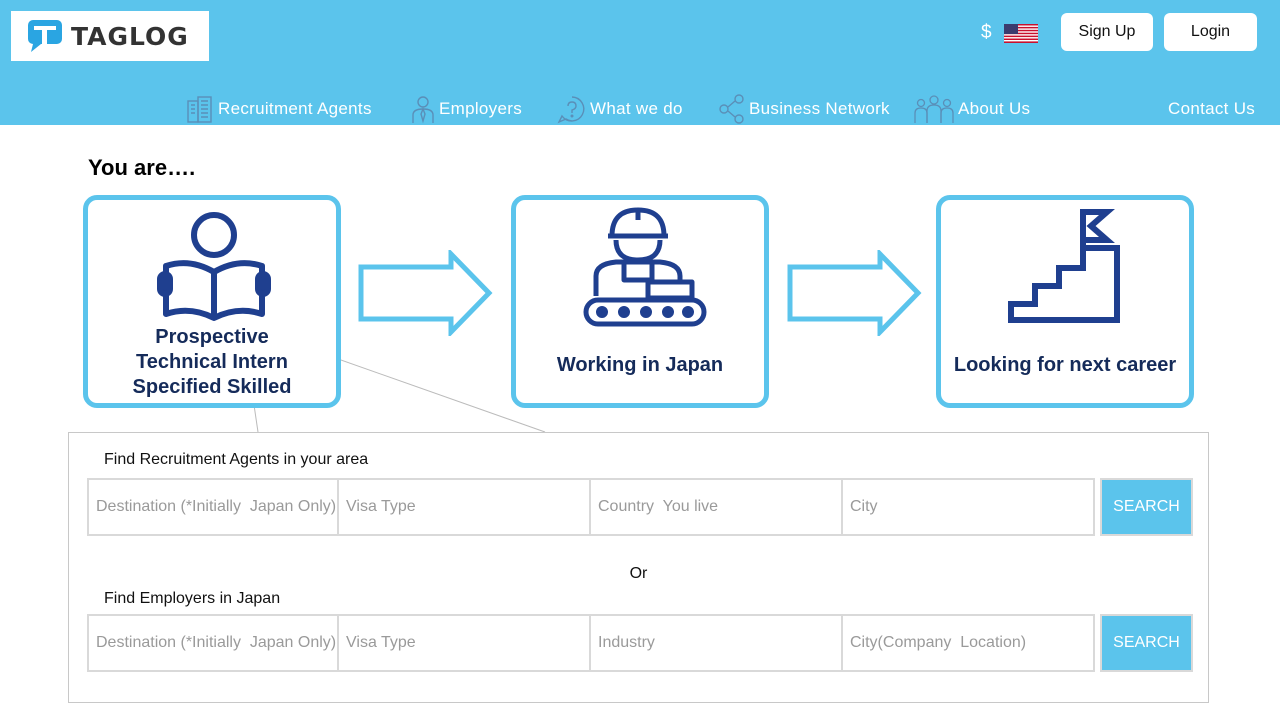 This screenshot has height=703, width=1280. I want to click on city-input, so click(969, 507).